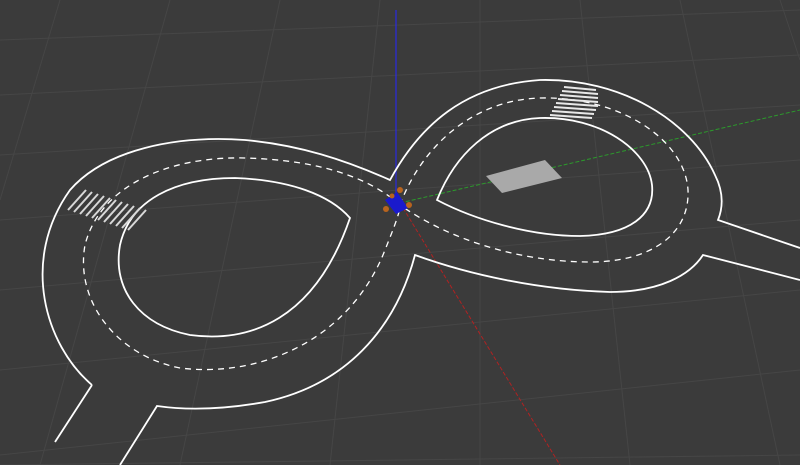  I want to click on track-outer-stub, so click(73, 413).